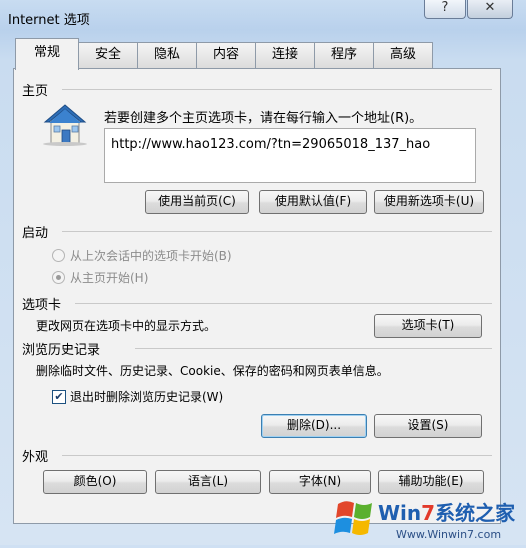 Image resolution: width=526 pixels, height=548 pixels. I want to click on delete-on-exit-label: 退出时删除浏览历史记录(W), so click(147, 397).